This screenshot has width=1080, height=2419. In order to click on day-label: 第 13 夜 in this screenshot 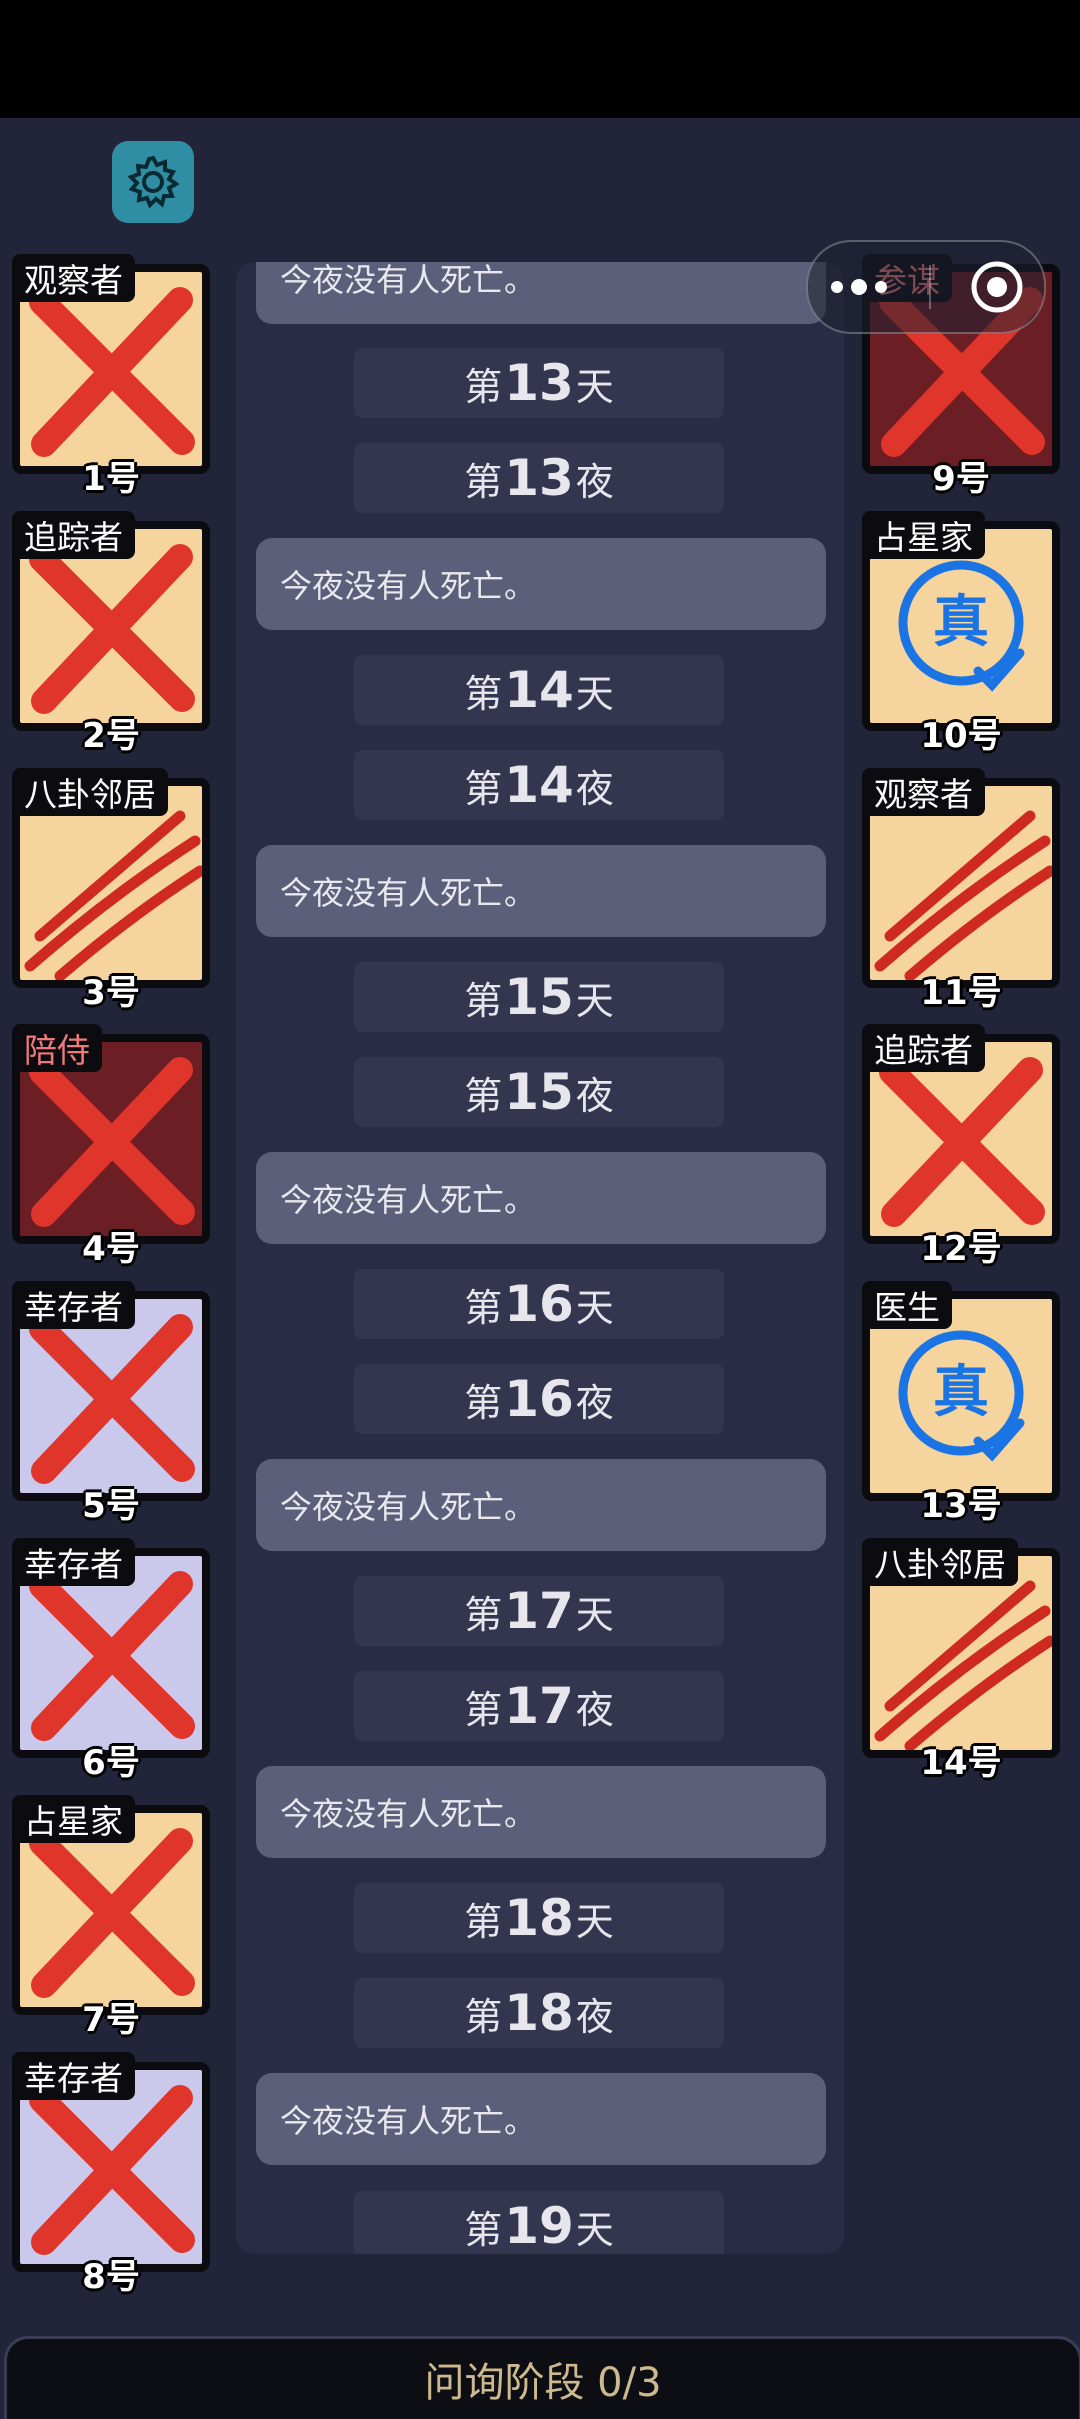, I will do `click(539, 478)`.